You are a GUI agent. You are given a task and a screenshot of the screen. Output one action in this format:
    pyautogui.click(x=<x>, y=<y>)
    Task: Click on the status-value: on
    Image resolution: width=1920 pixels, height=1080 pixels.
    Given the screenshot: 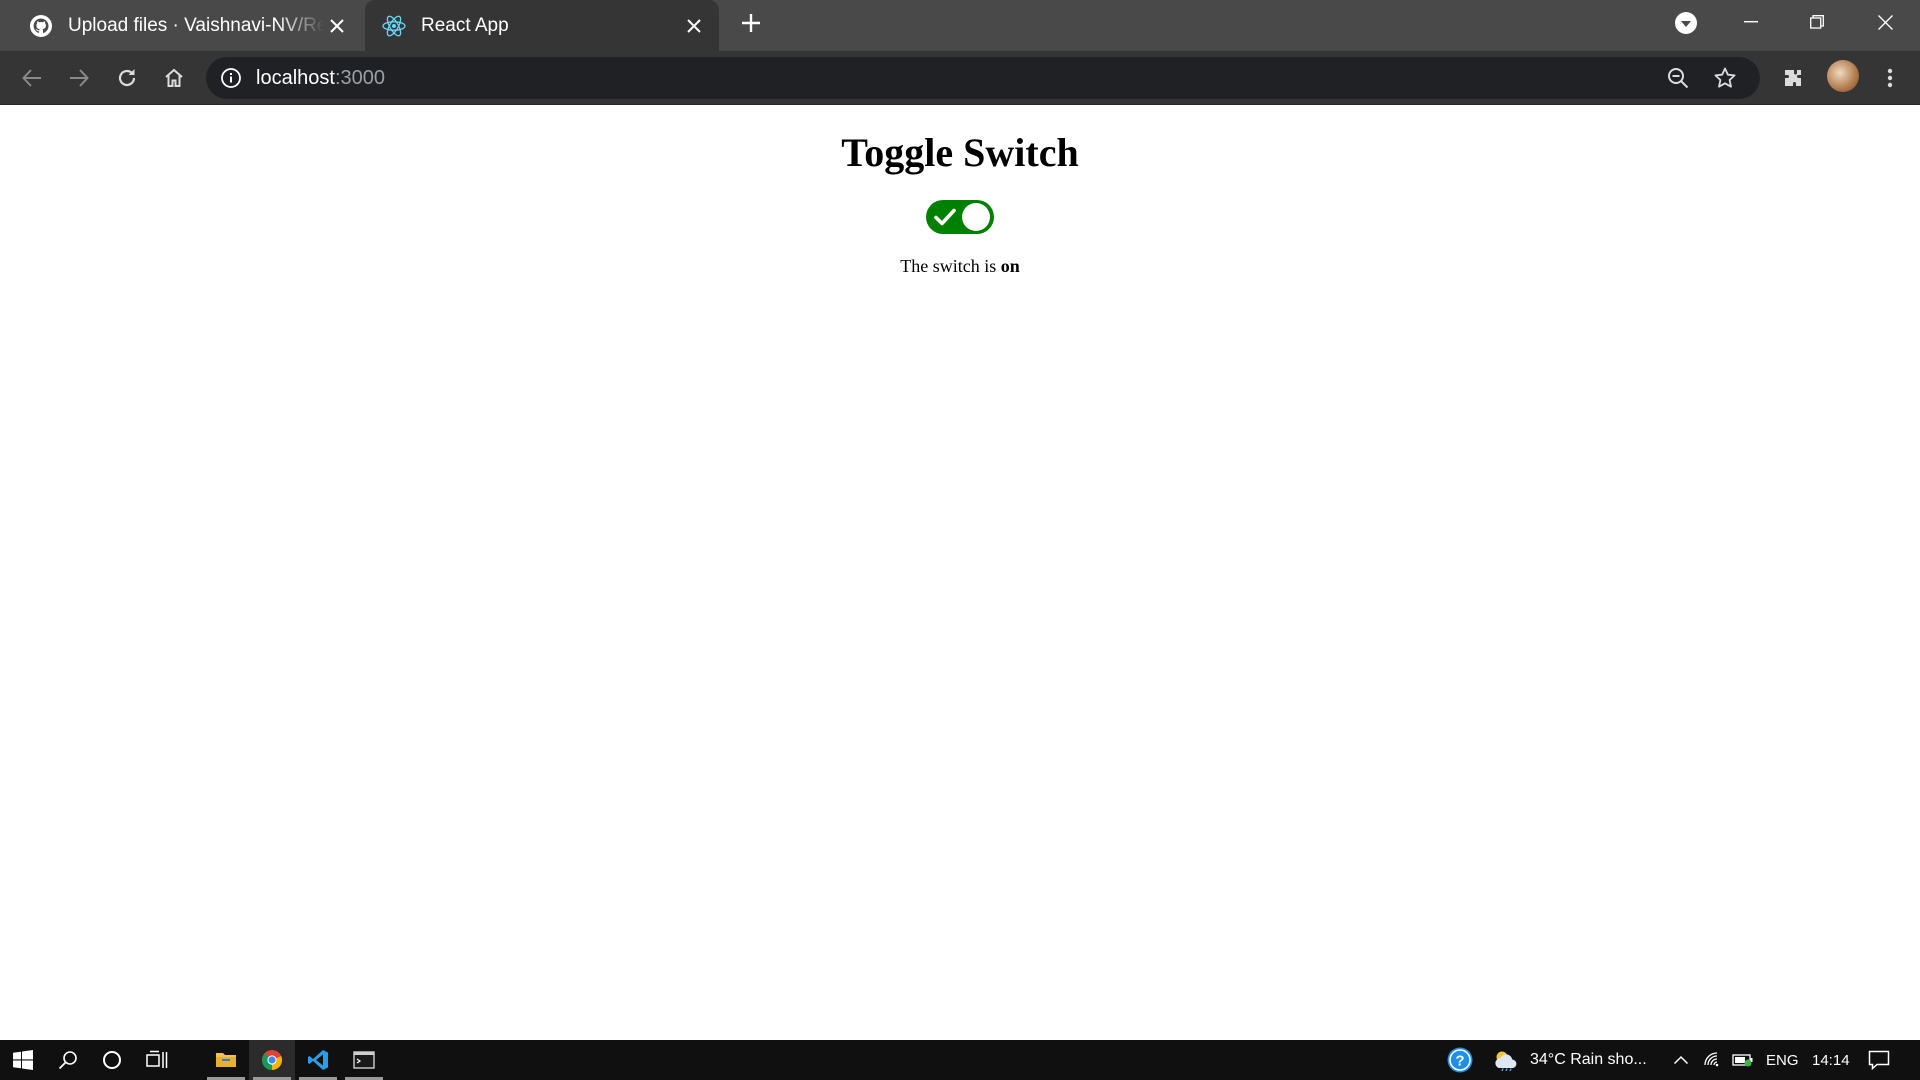 What is the action you would take?
    pyautogui.click(x=1010, y=266)
    